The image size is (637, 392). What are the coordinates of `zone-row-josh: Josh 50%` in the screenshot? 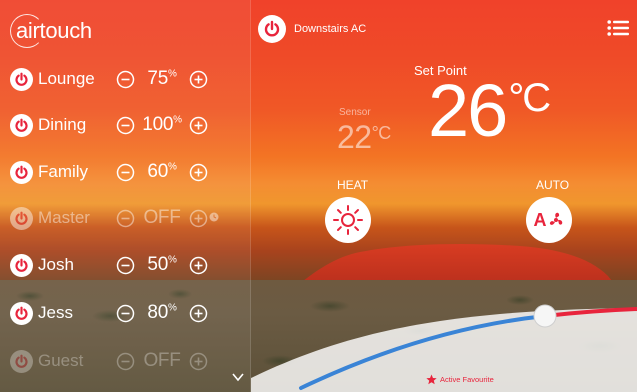 It's located at (126, 265).